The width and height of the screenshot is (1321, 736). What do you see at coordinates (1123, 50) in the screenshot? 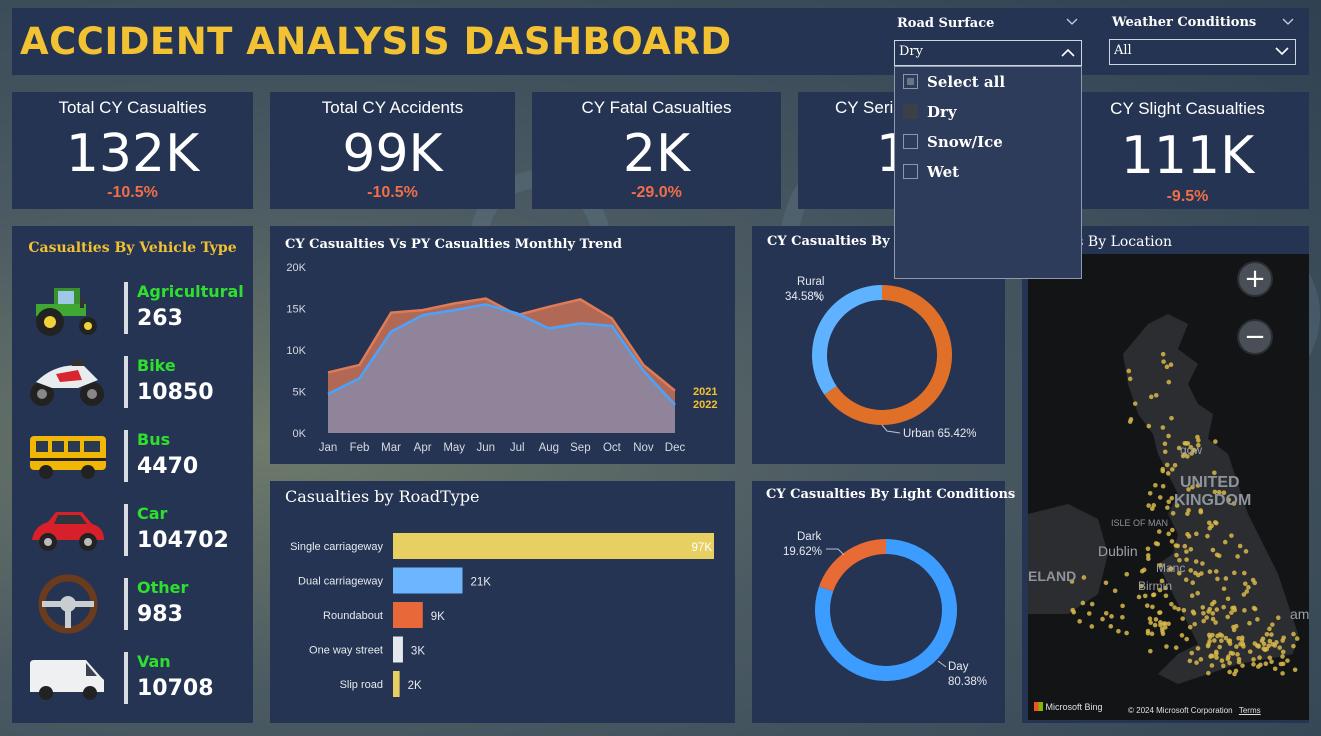
I see `weather-selected: All` at bounding box center [1123, 50].